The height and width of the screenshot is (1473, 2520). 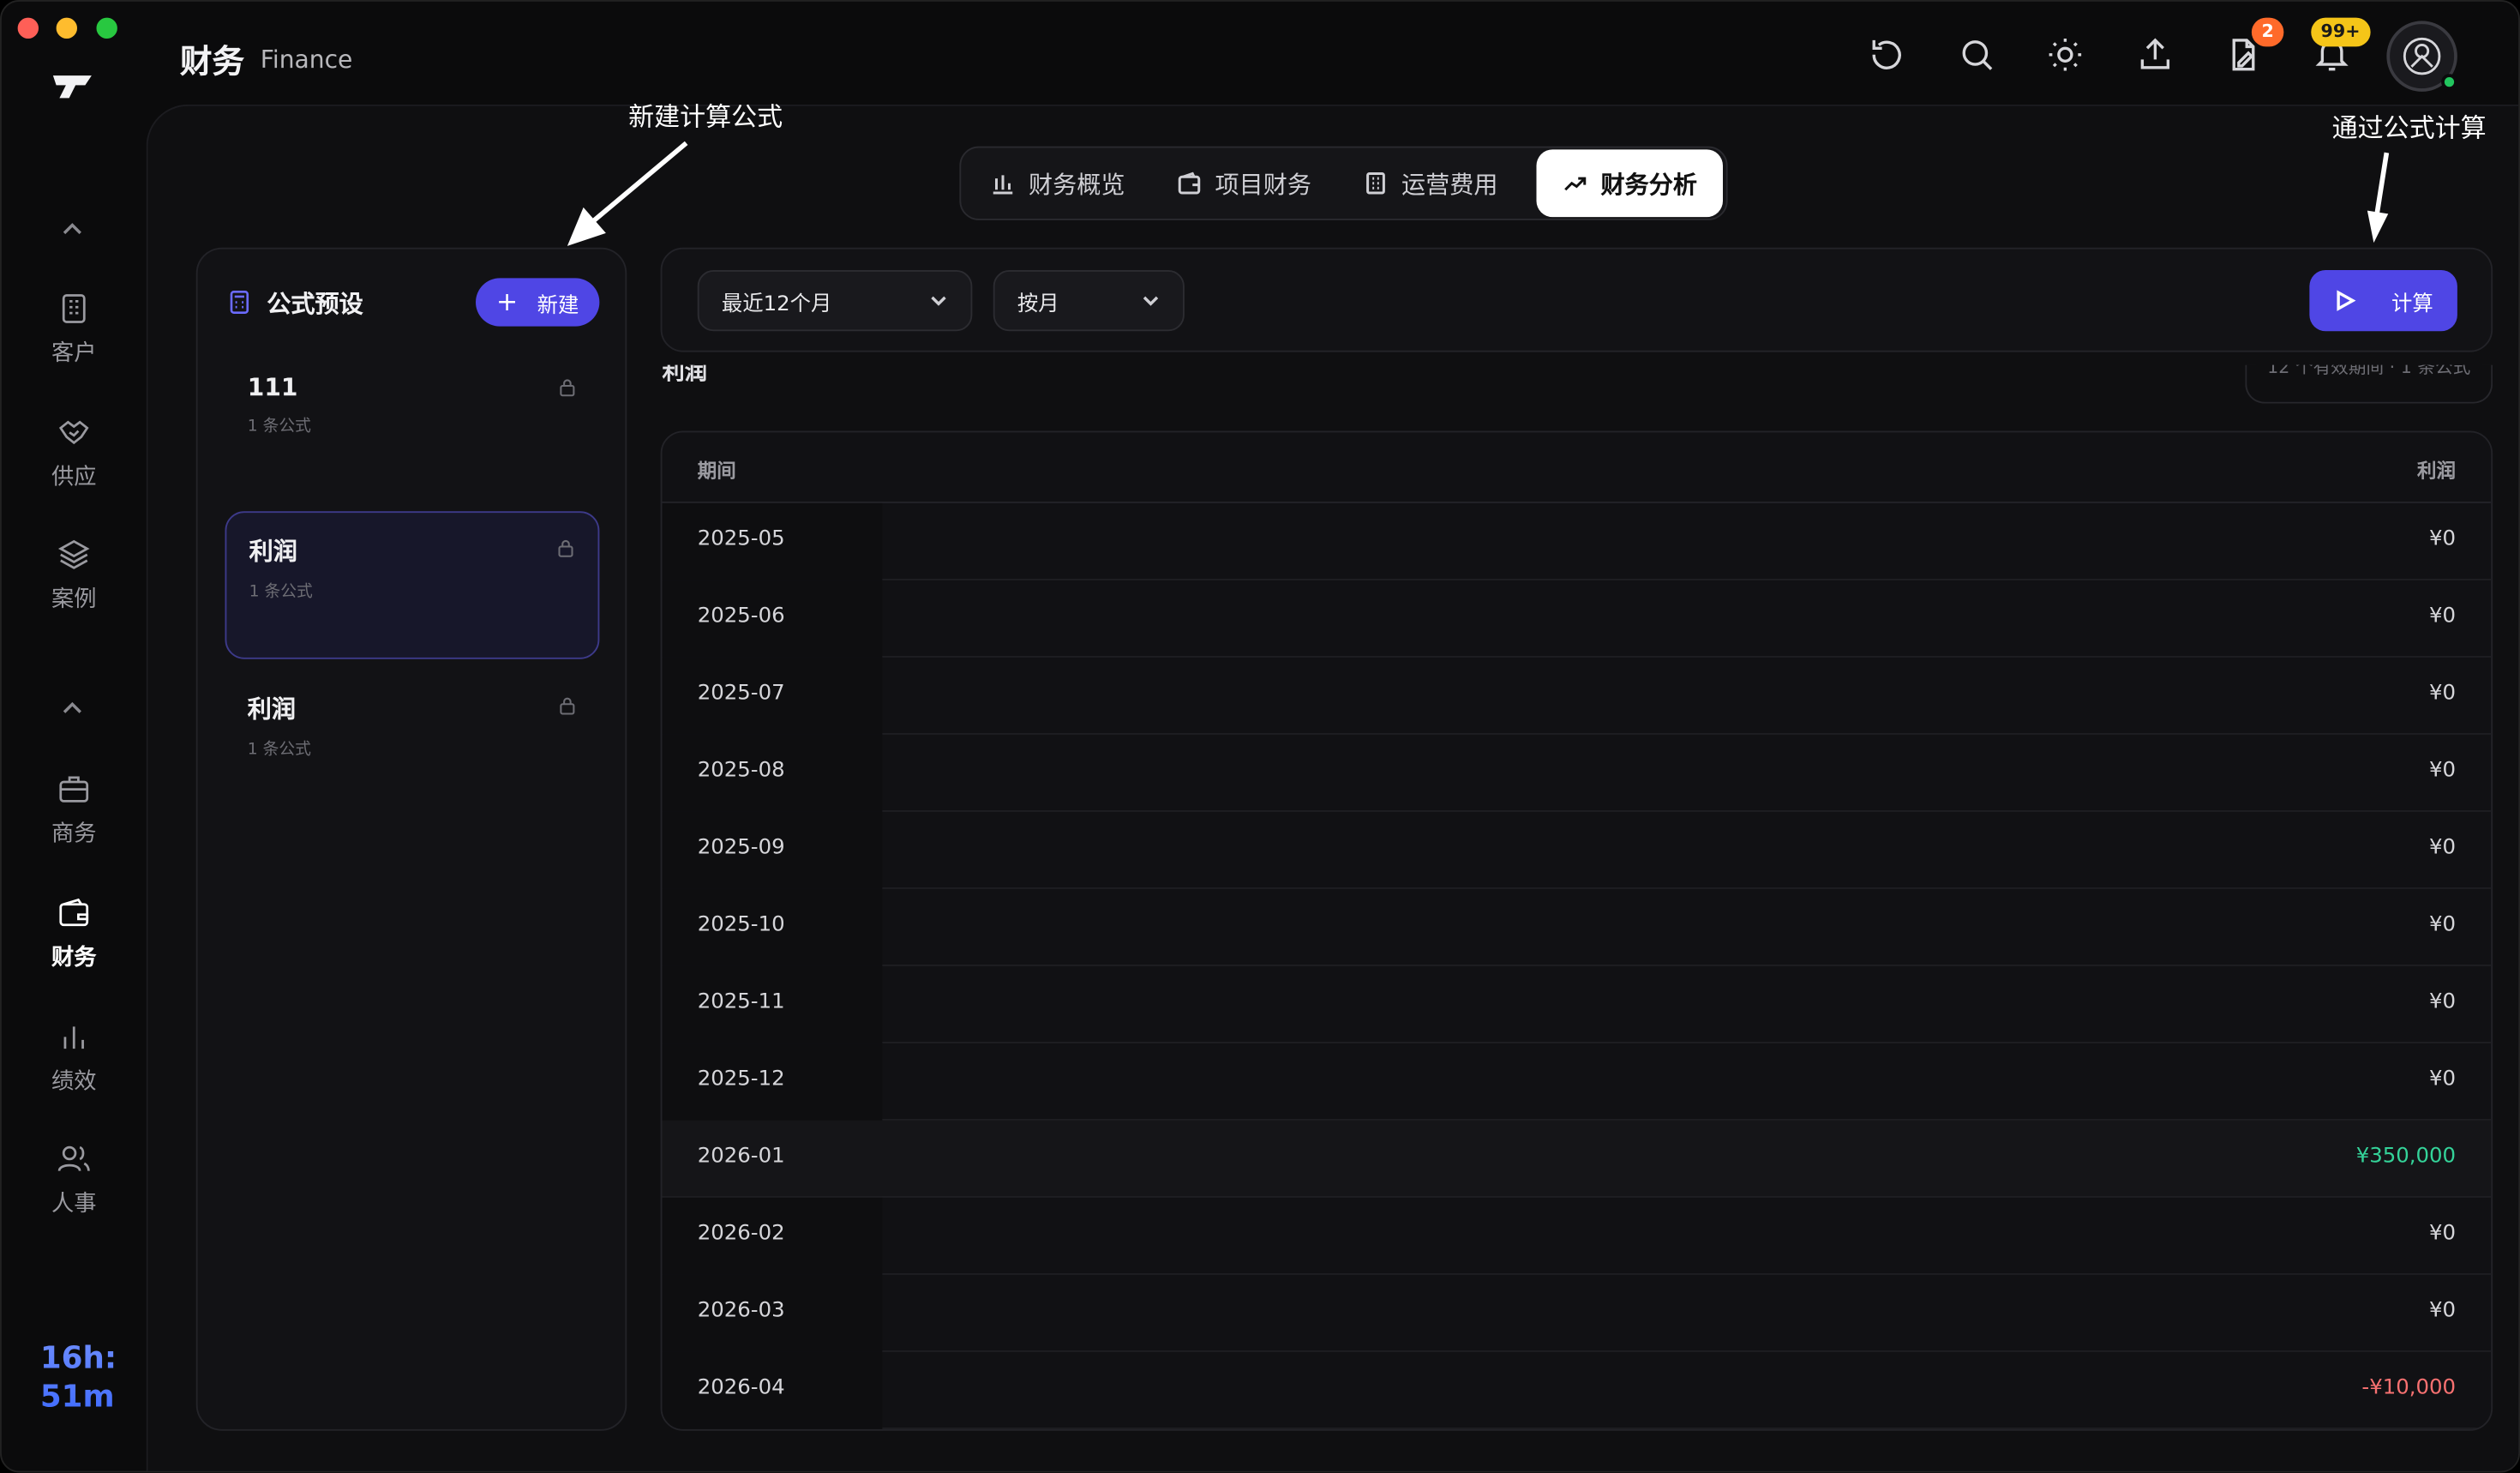 I want to click on sidebar-item-finance: 财务, so click(x=73, y=943).